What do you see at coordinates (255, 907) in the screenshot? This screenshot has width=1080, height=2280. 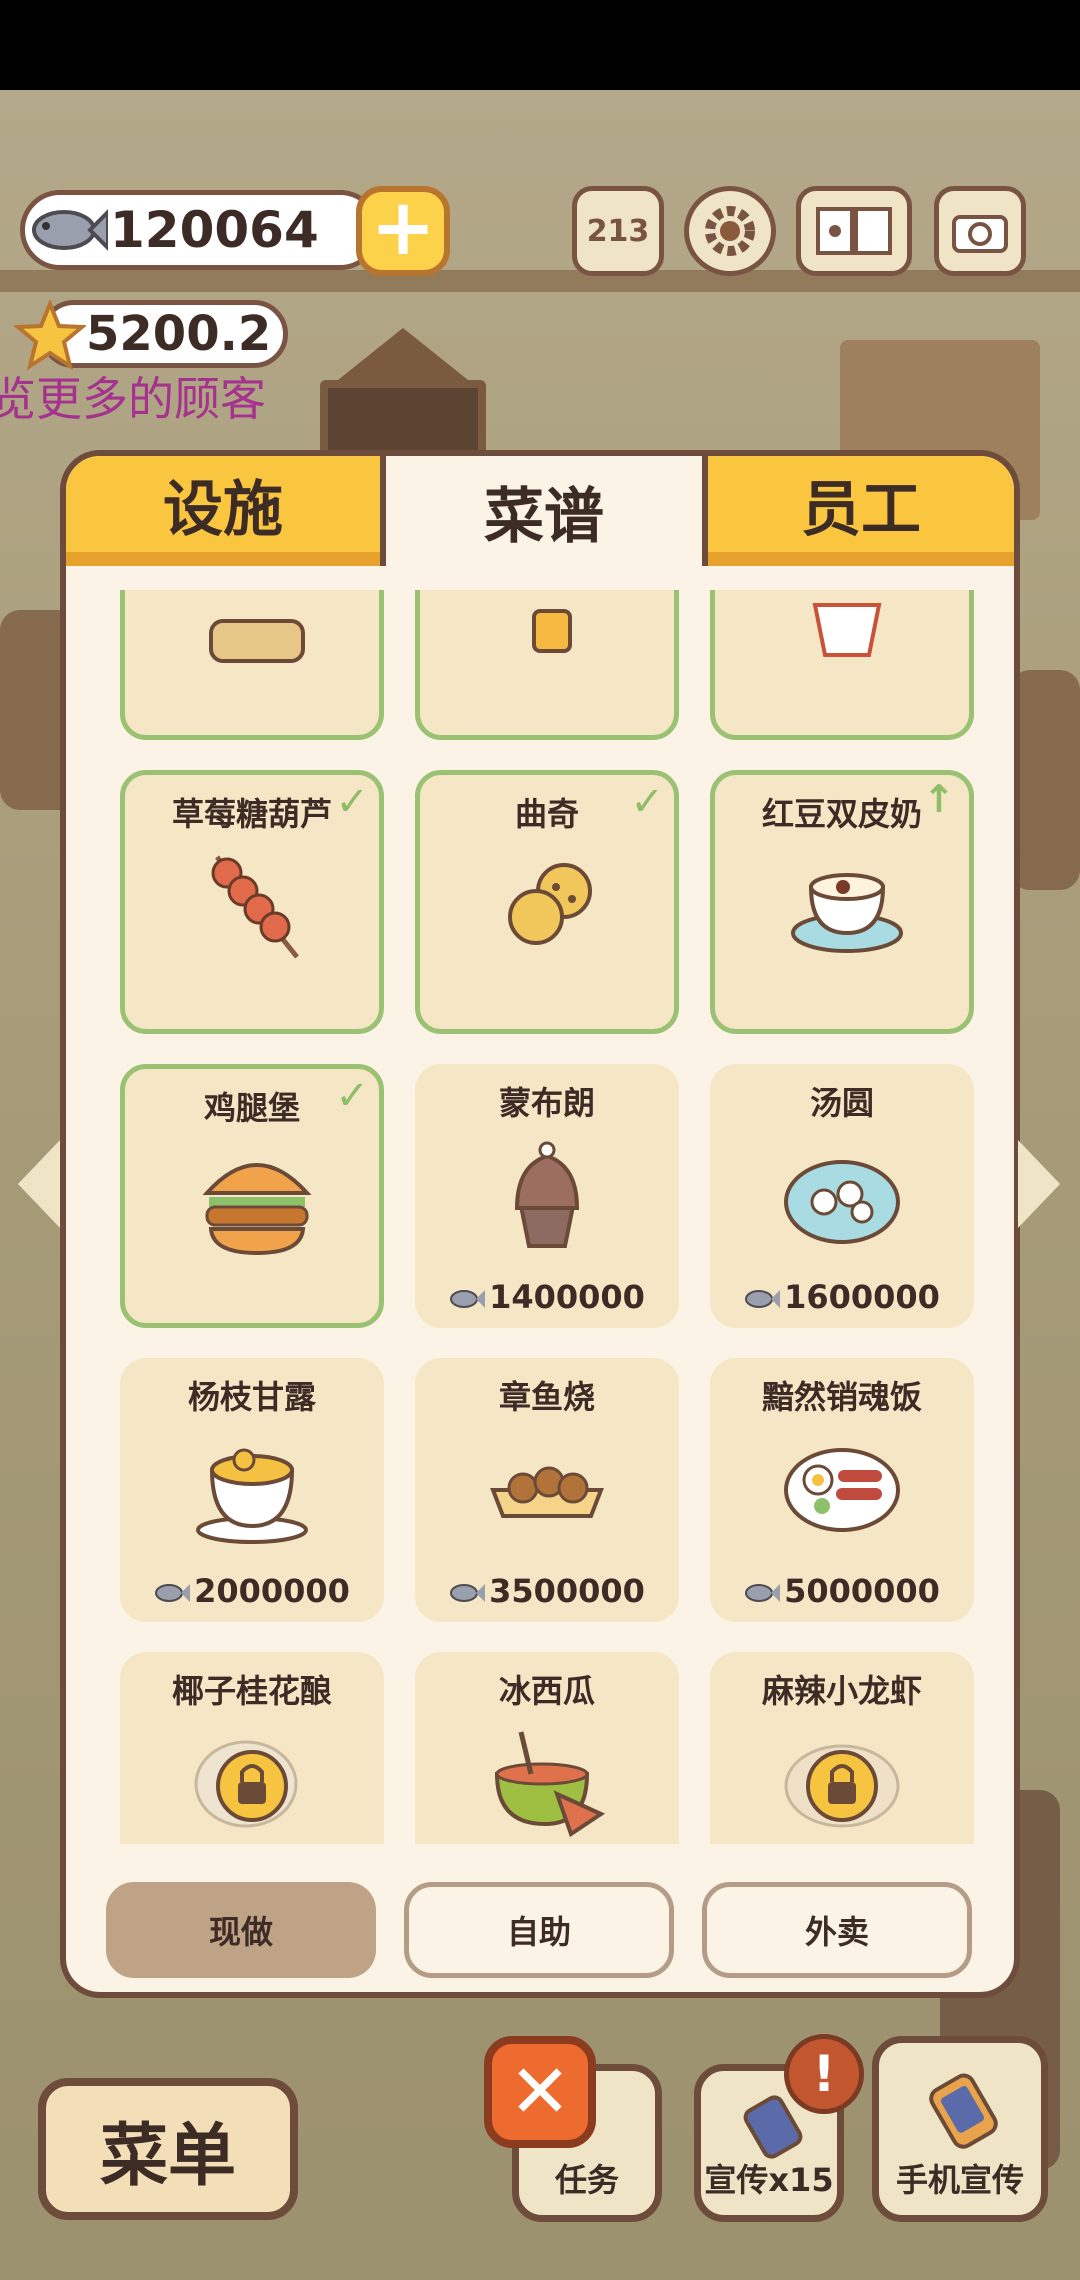 I see `tanghulu-icon` at bounding box center [255, 907].